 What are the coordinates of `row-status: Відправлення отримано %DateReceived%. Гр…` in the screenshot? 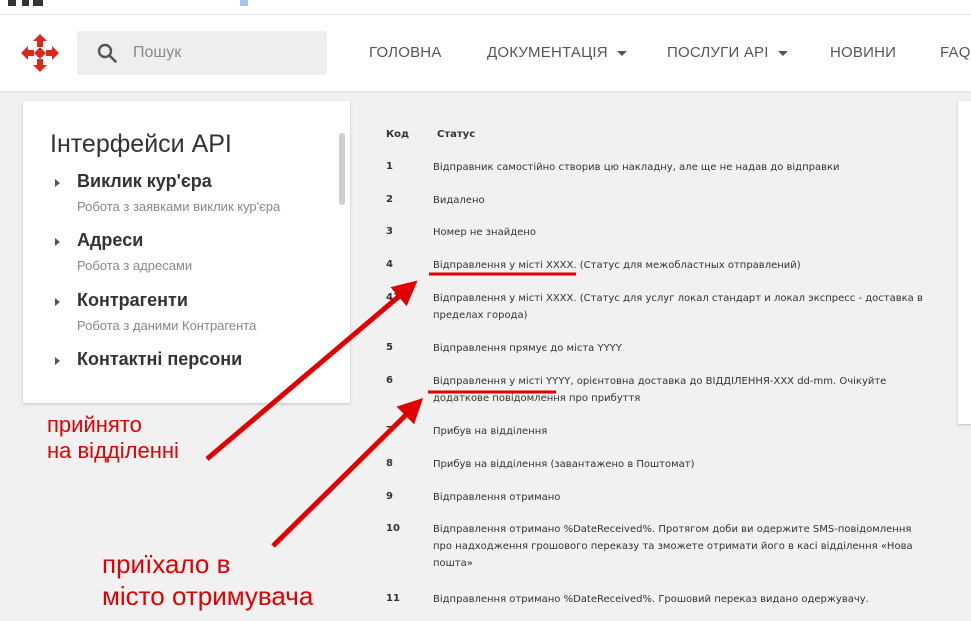 It's located at (651, 599).